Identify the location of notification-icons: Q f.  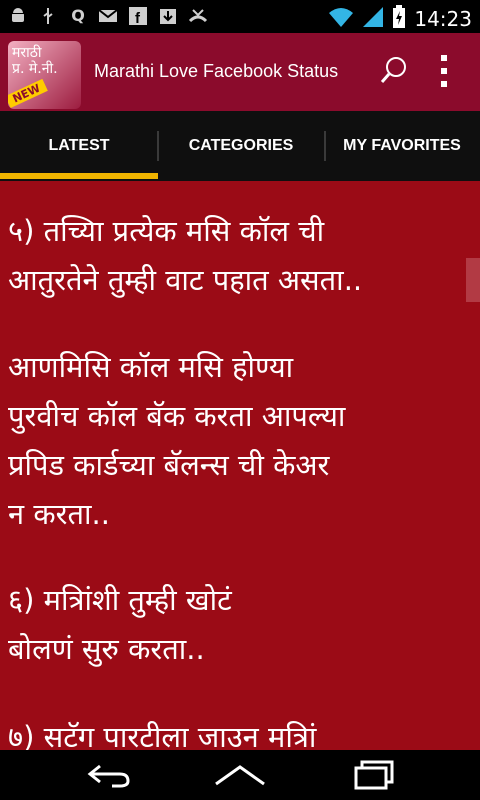
(108, 16).